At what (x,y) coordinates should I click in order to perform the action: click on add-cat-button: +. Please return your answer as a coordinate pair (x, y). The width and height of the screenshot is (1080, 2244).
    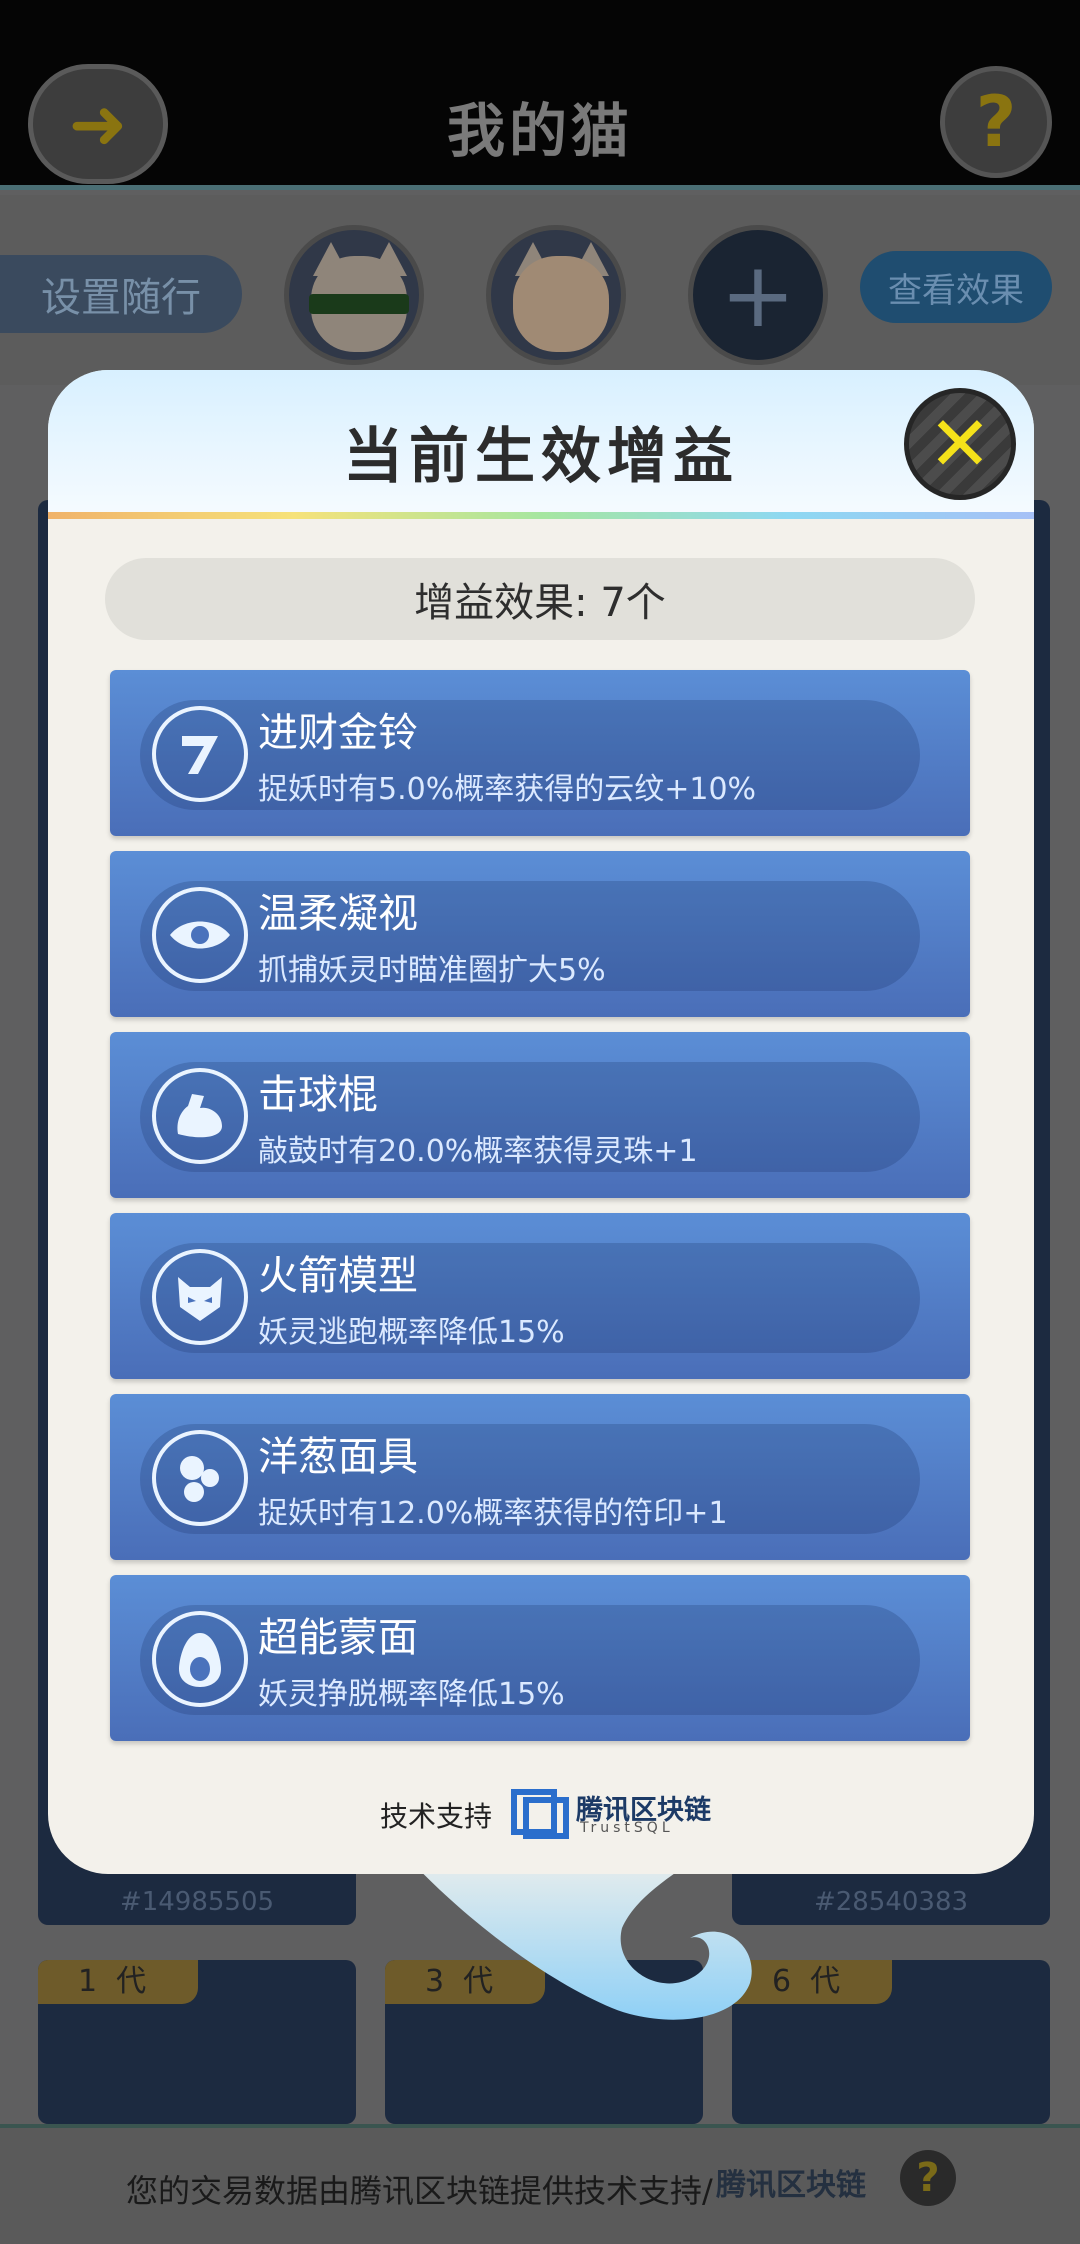
    Looking at the image, I should click on (758, 295).